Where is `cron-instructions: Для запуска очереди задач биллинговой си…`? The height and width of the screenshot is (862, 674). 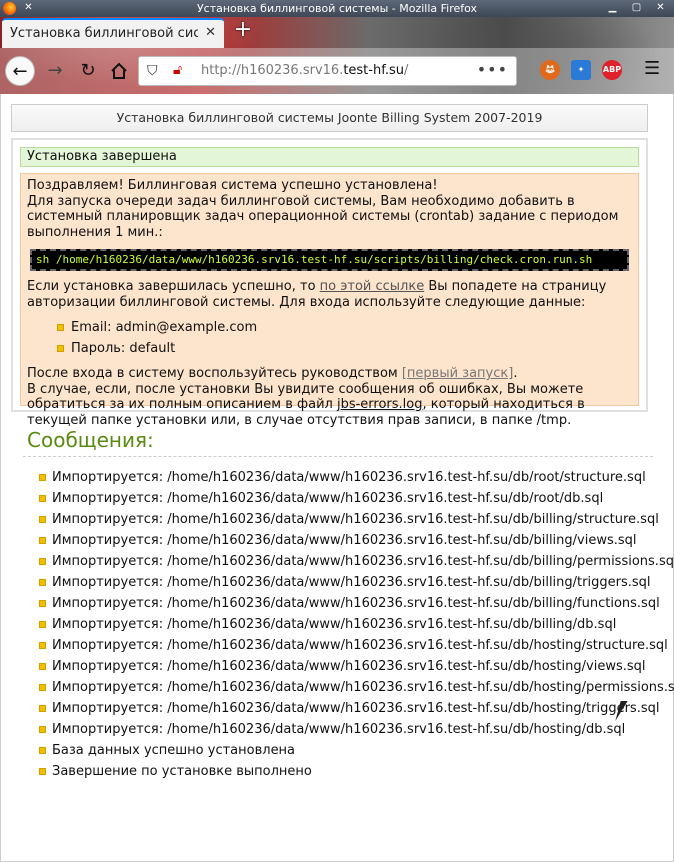
cron-instructions: Для запуска очереди задач биллинговой си… is located at coordinates (323, 216).